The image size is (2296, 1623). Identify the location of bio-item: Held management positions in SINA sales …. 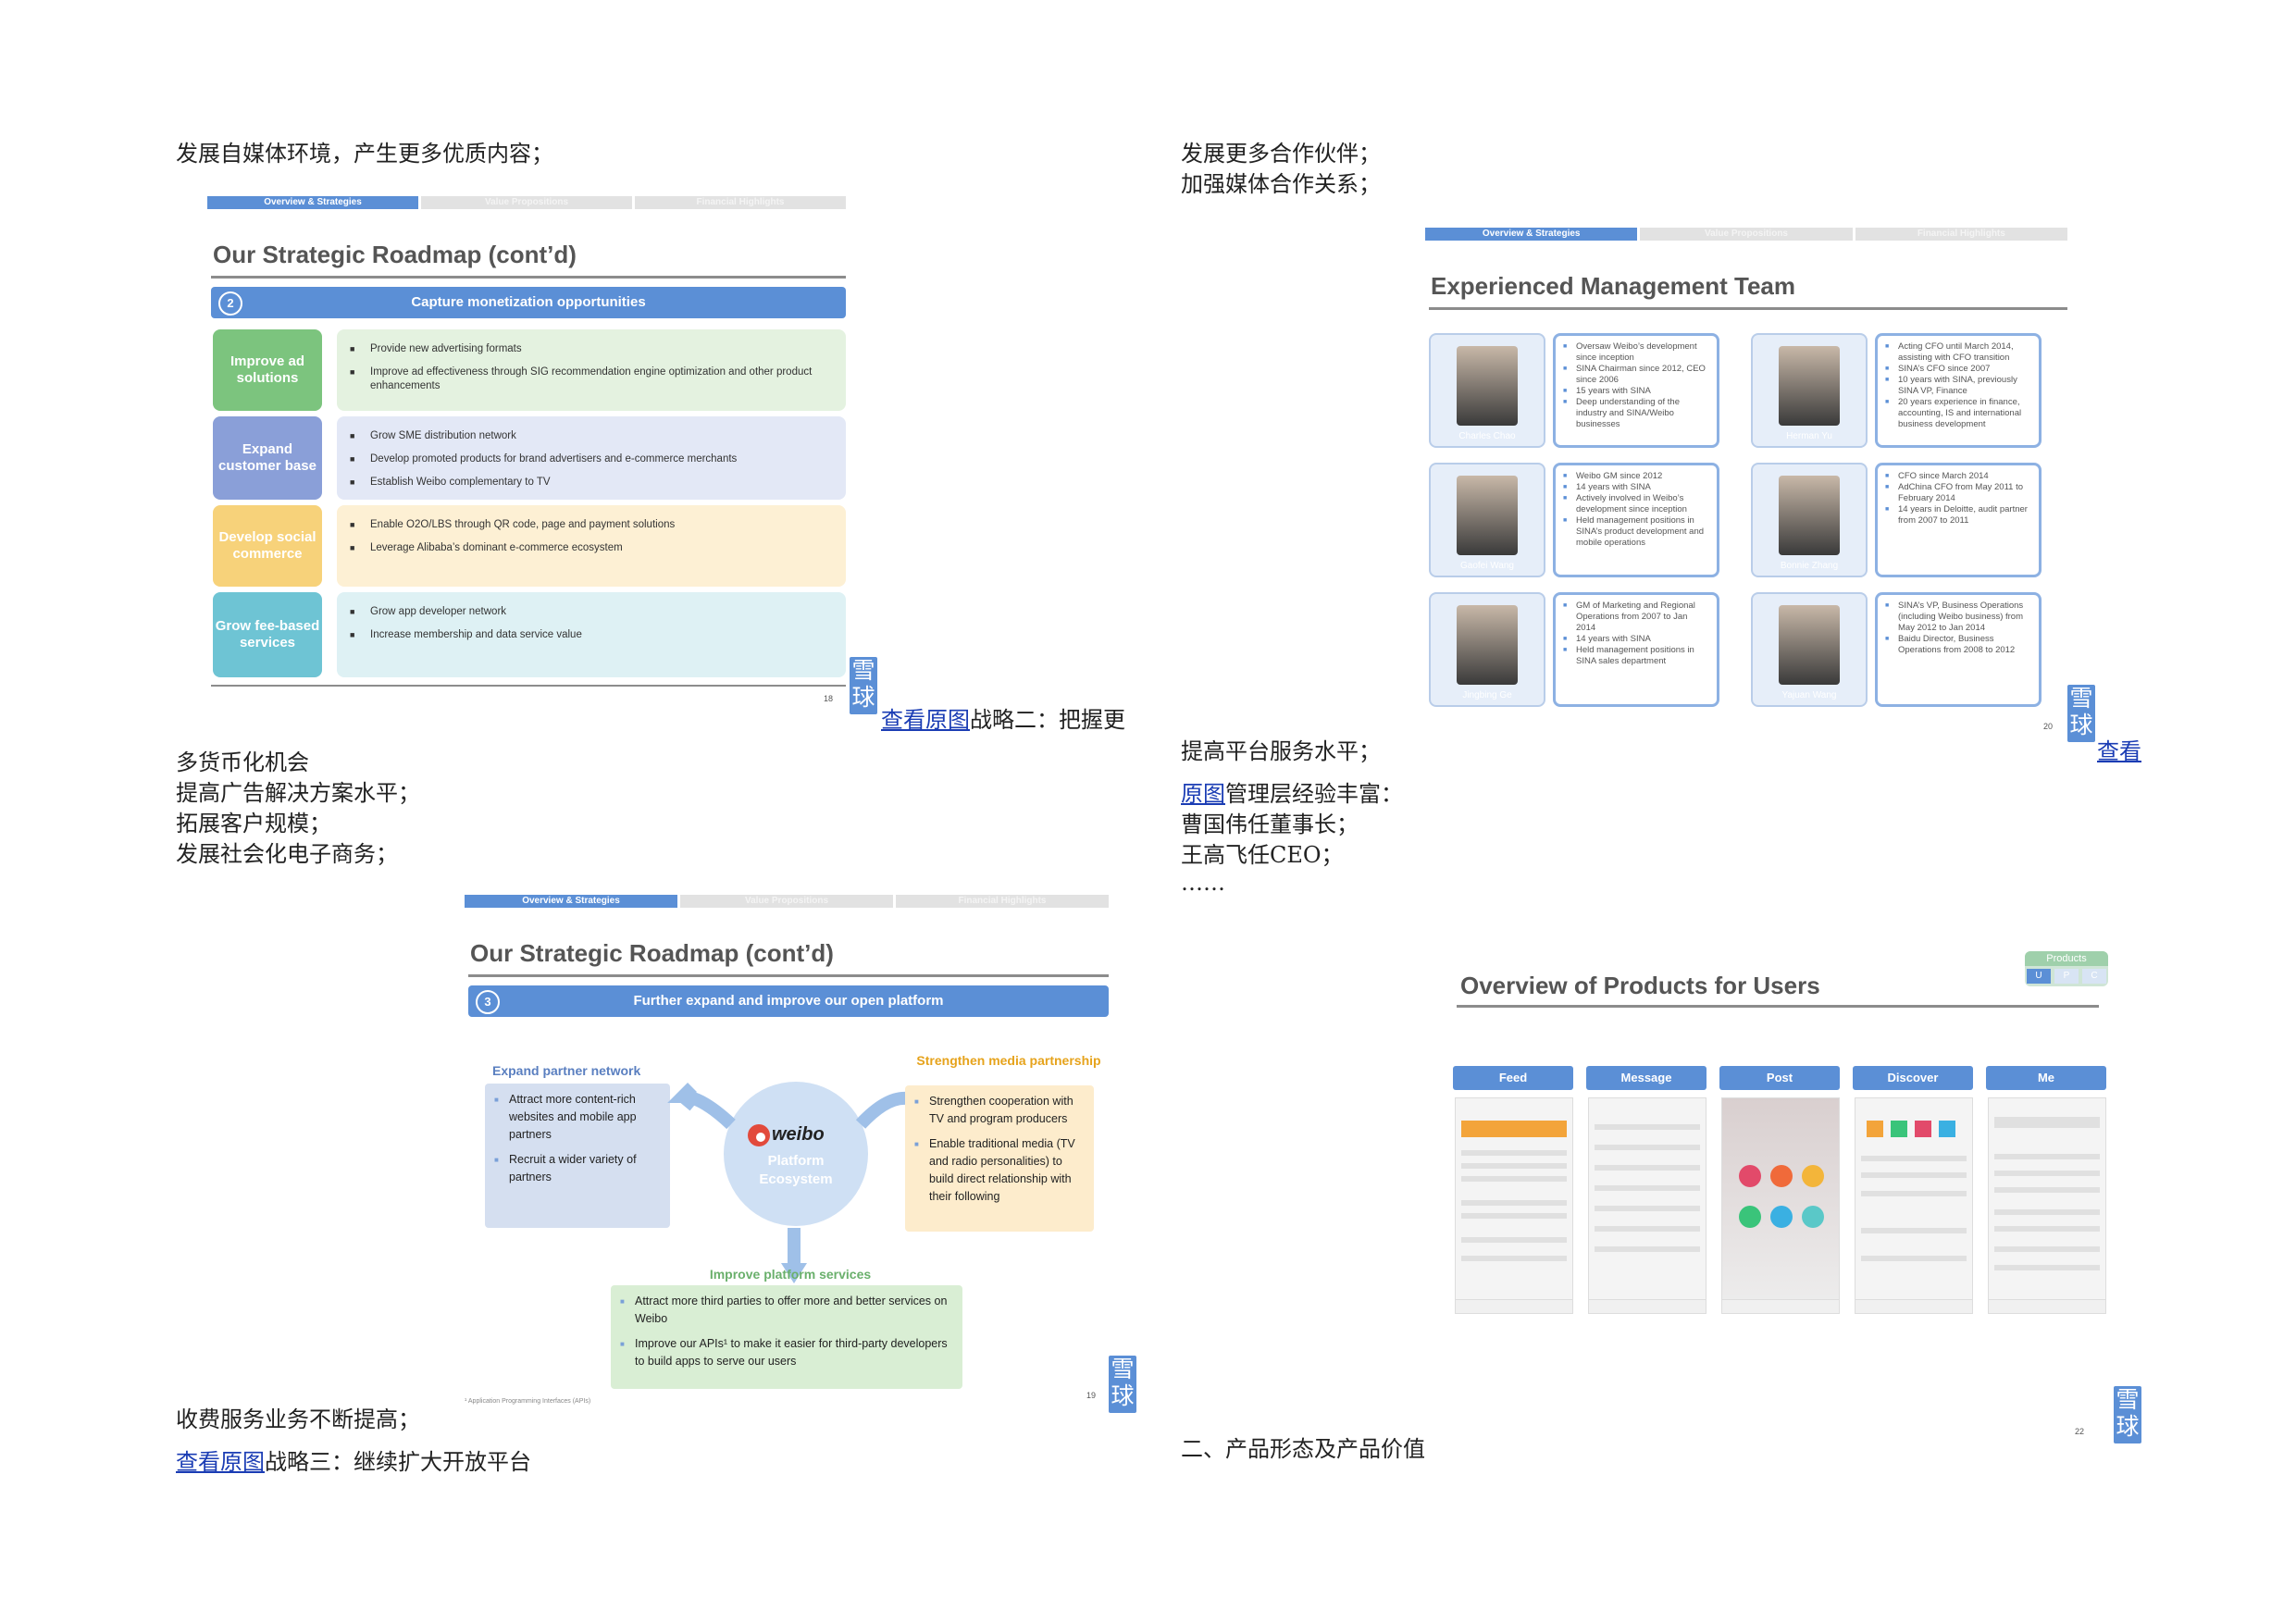
(1636, 656).